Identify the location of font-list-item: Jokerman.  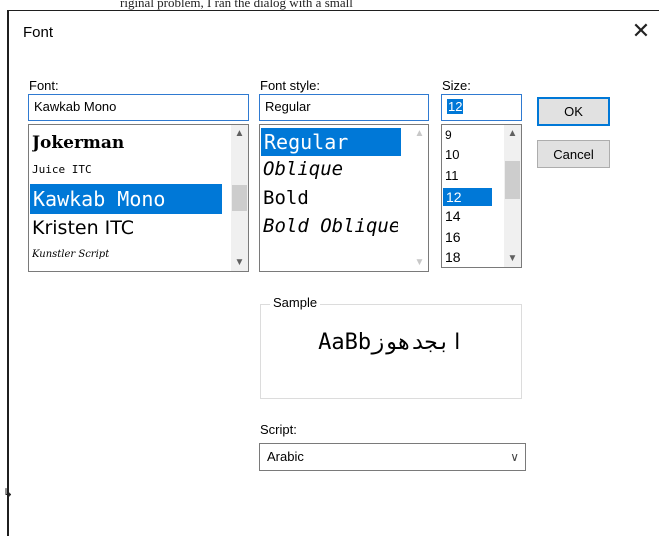
(78, 143).